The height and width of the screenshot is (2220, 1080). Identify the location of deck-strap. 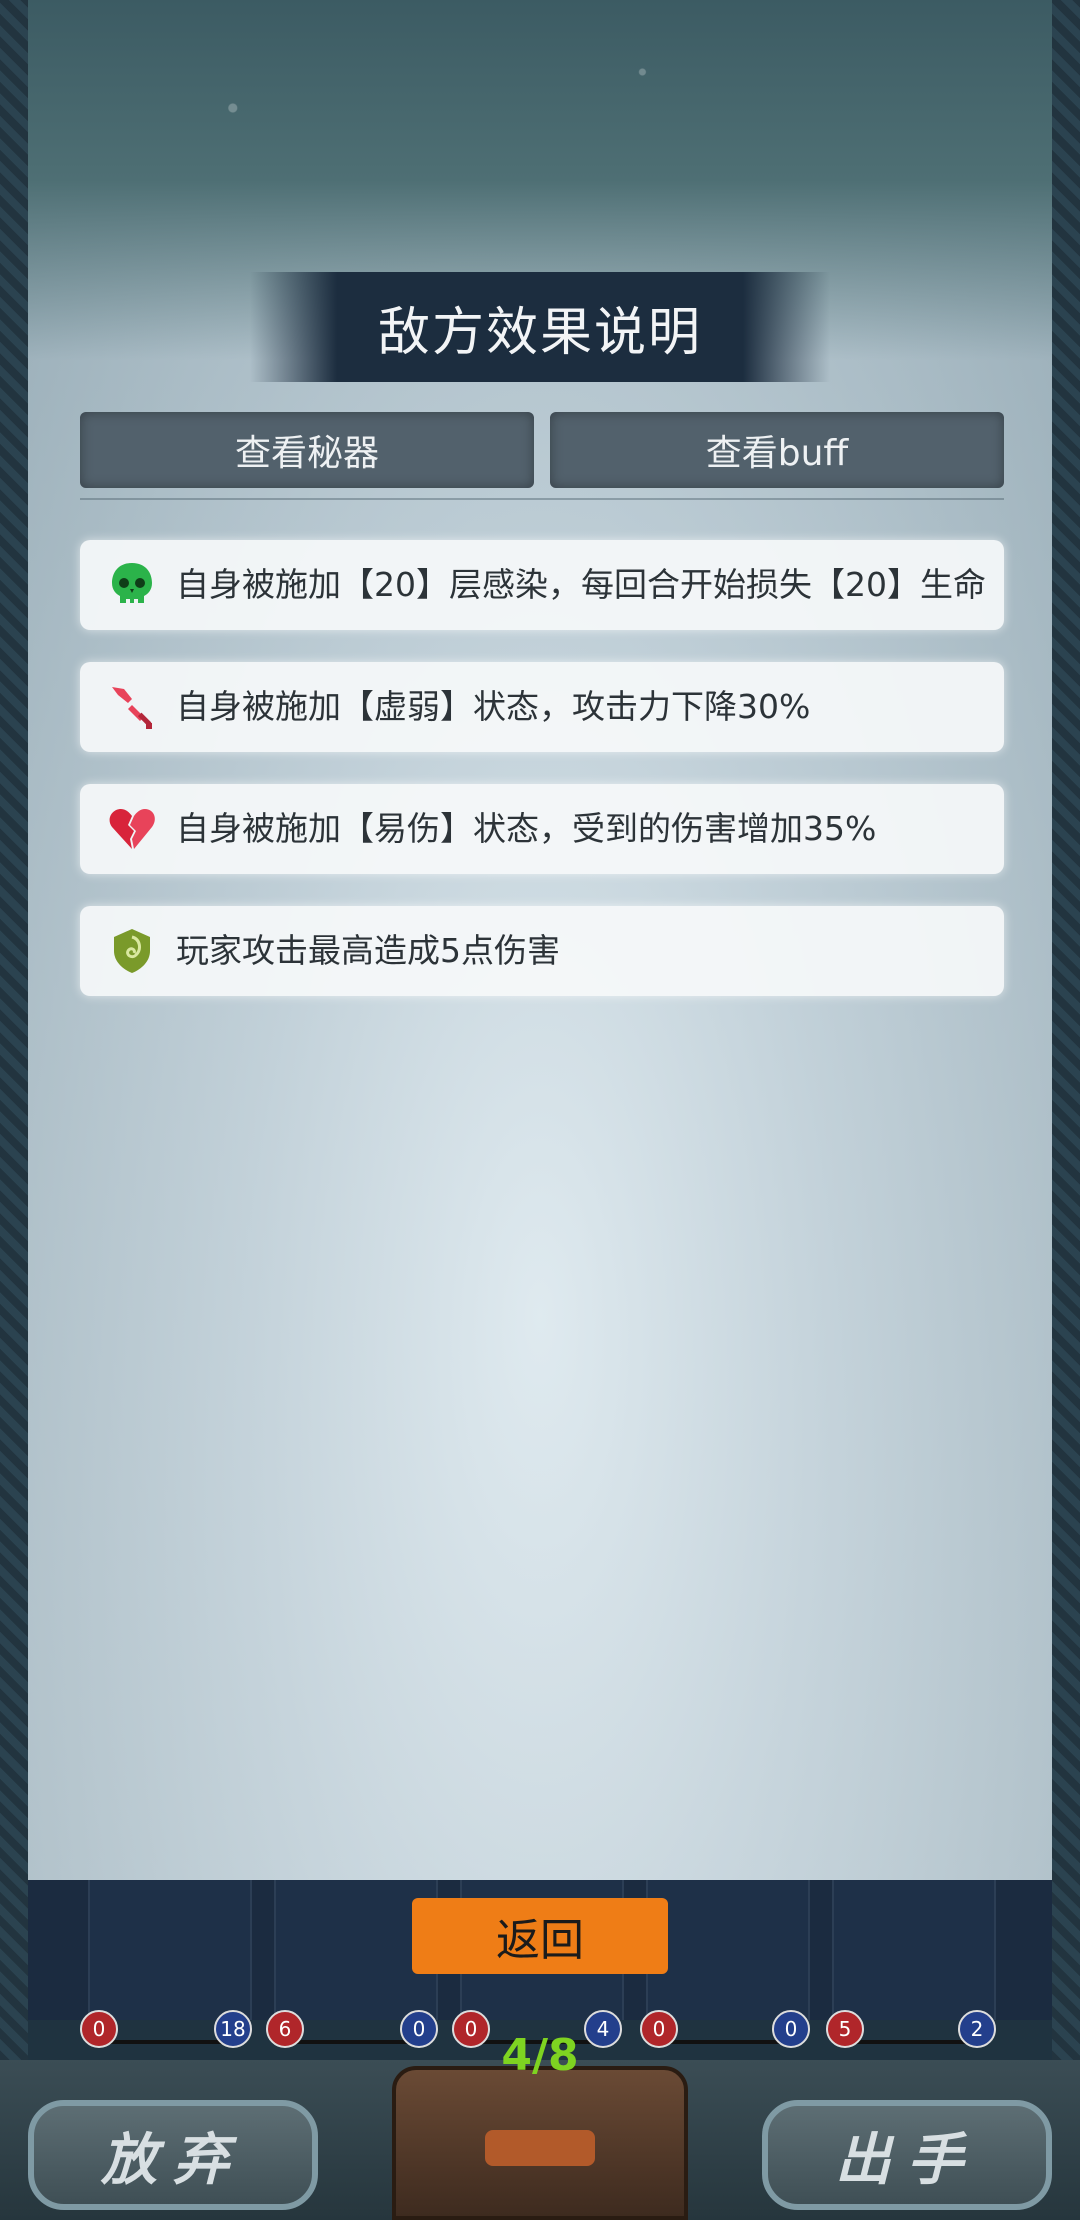
(540, 2148).